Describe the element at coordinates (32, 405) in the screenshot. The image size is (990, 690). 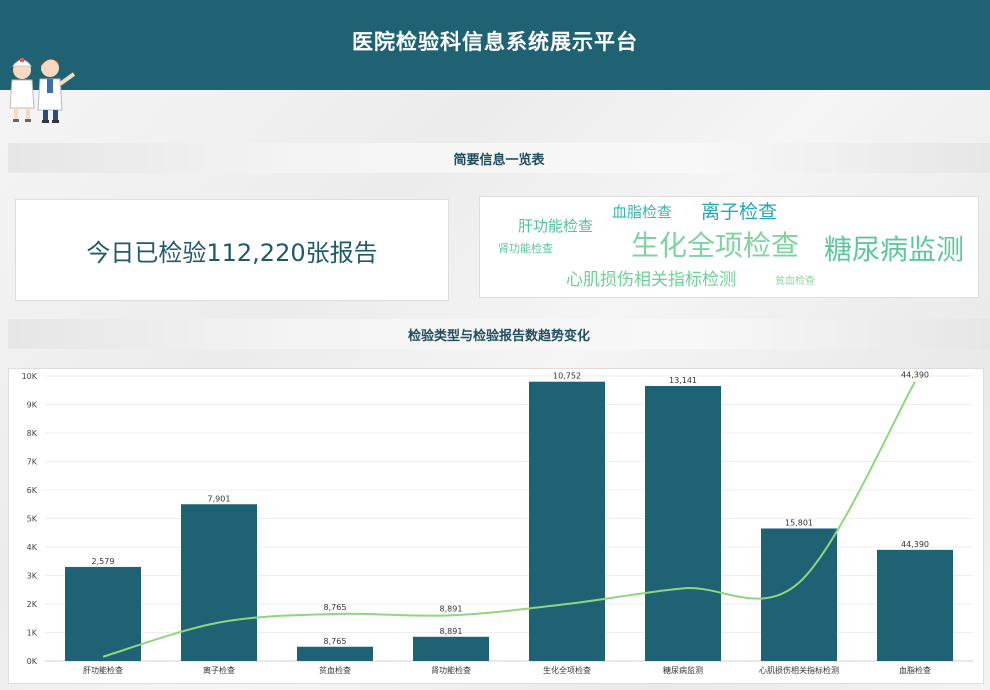
I see `y-tick-label: 9K` at that location.